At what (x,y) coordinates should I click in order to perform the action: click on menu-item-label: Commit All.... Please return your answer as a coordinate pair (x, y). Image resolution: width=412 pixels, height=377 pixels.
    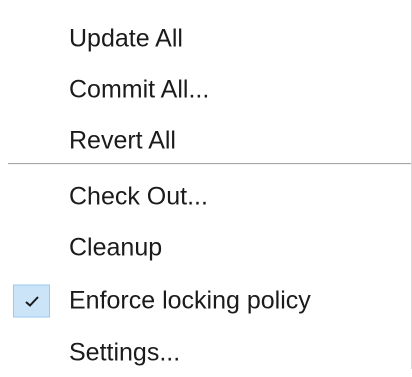
    Looking at the image, I should click on (139, 89).